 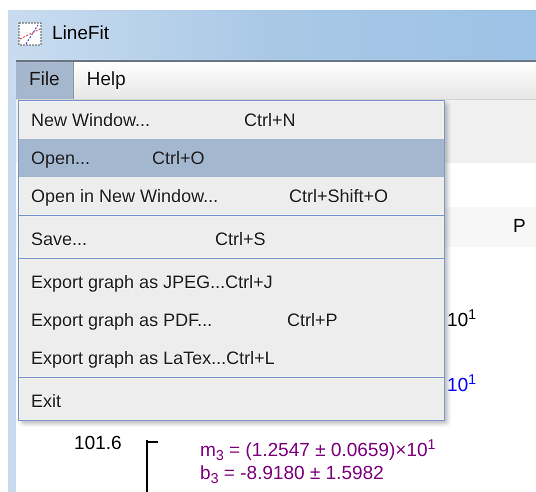 I want to click on shortcut-label: Ctrl+Shift+O, so click(x=338, y=196).